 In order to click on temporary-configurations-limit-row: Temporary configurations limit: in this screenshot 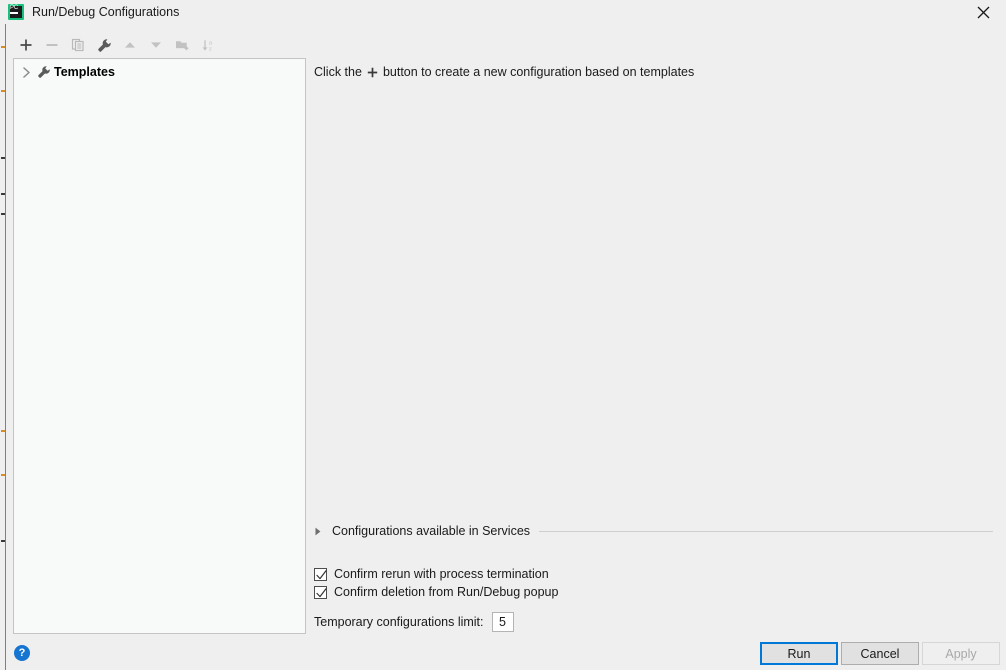, I will do `click(414, 622)`.